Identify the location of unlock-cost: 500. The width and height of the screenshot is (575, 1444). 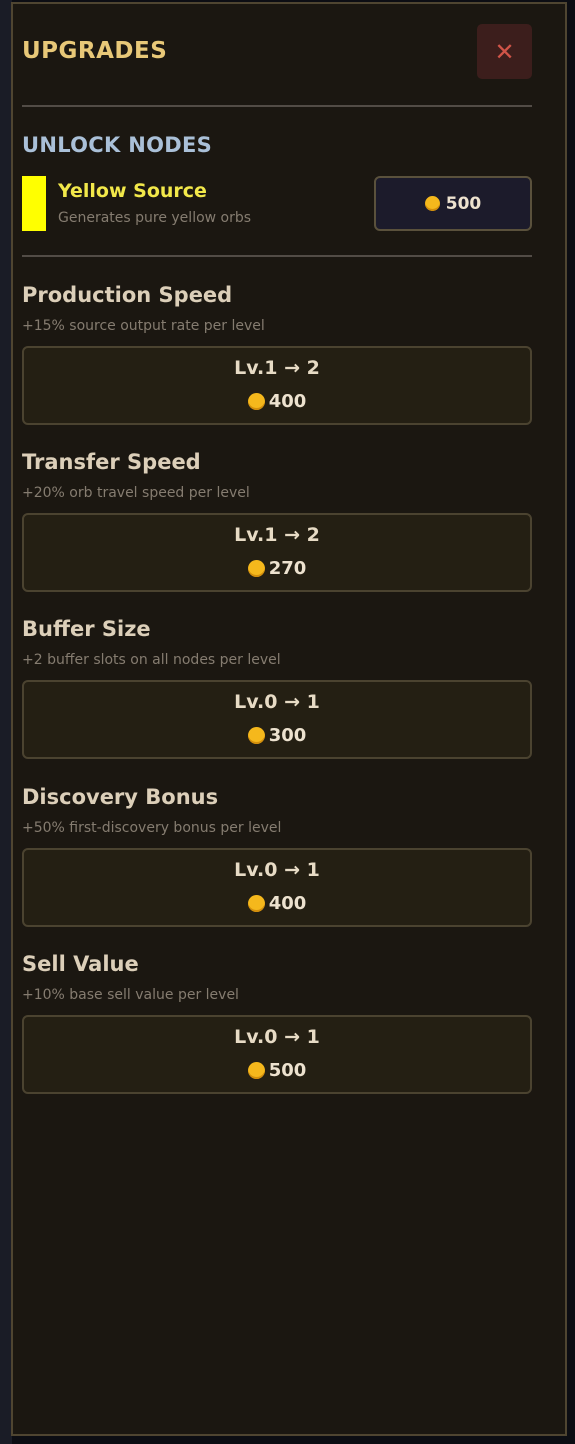
(463, 203).